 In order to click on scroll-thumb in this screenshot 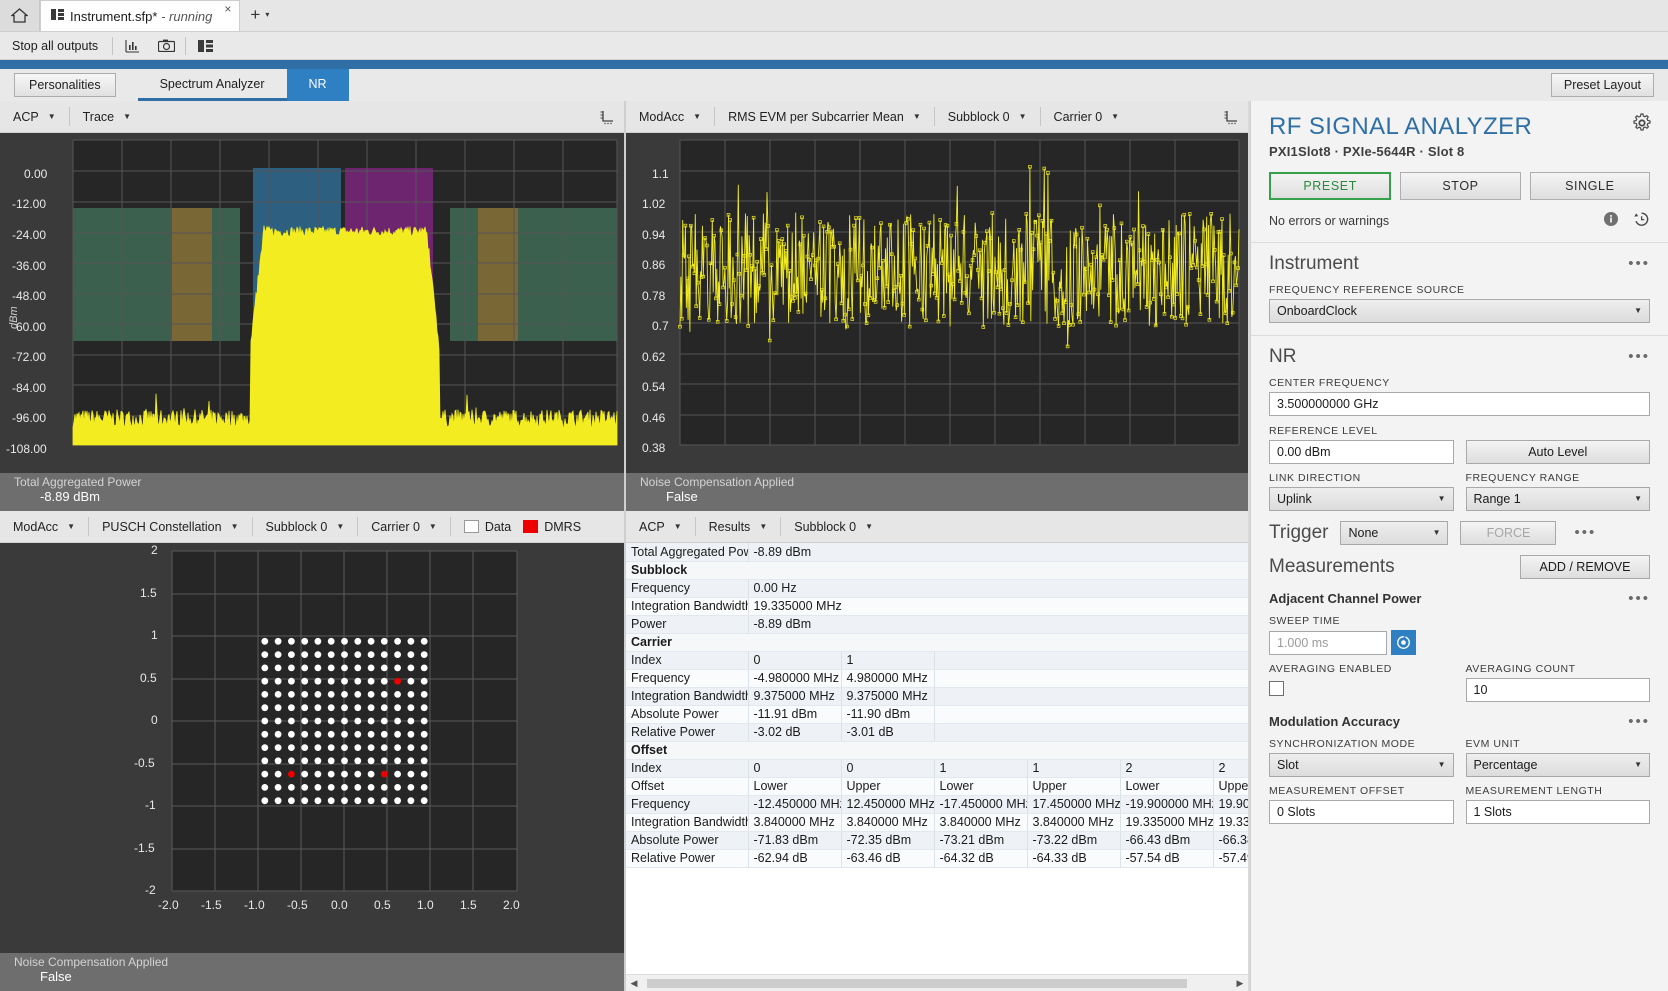, I will do `click(917, 983)`.